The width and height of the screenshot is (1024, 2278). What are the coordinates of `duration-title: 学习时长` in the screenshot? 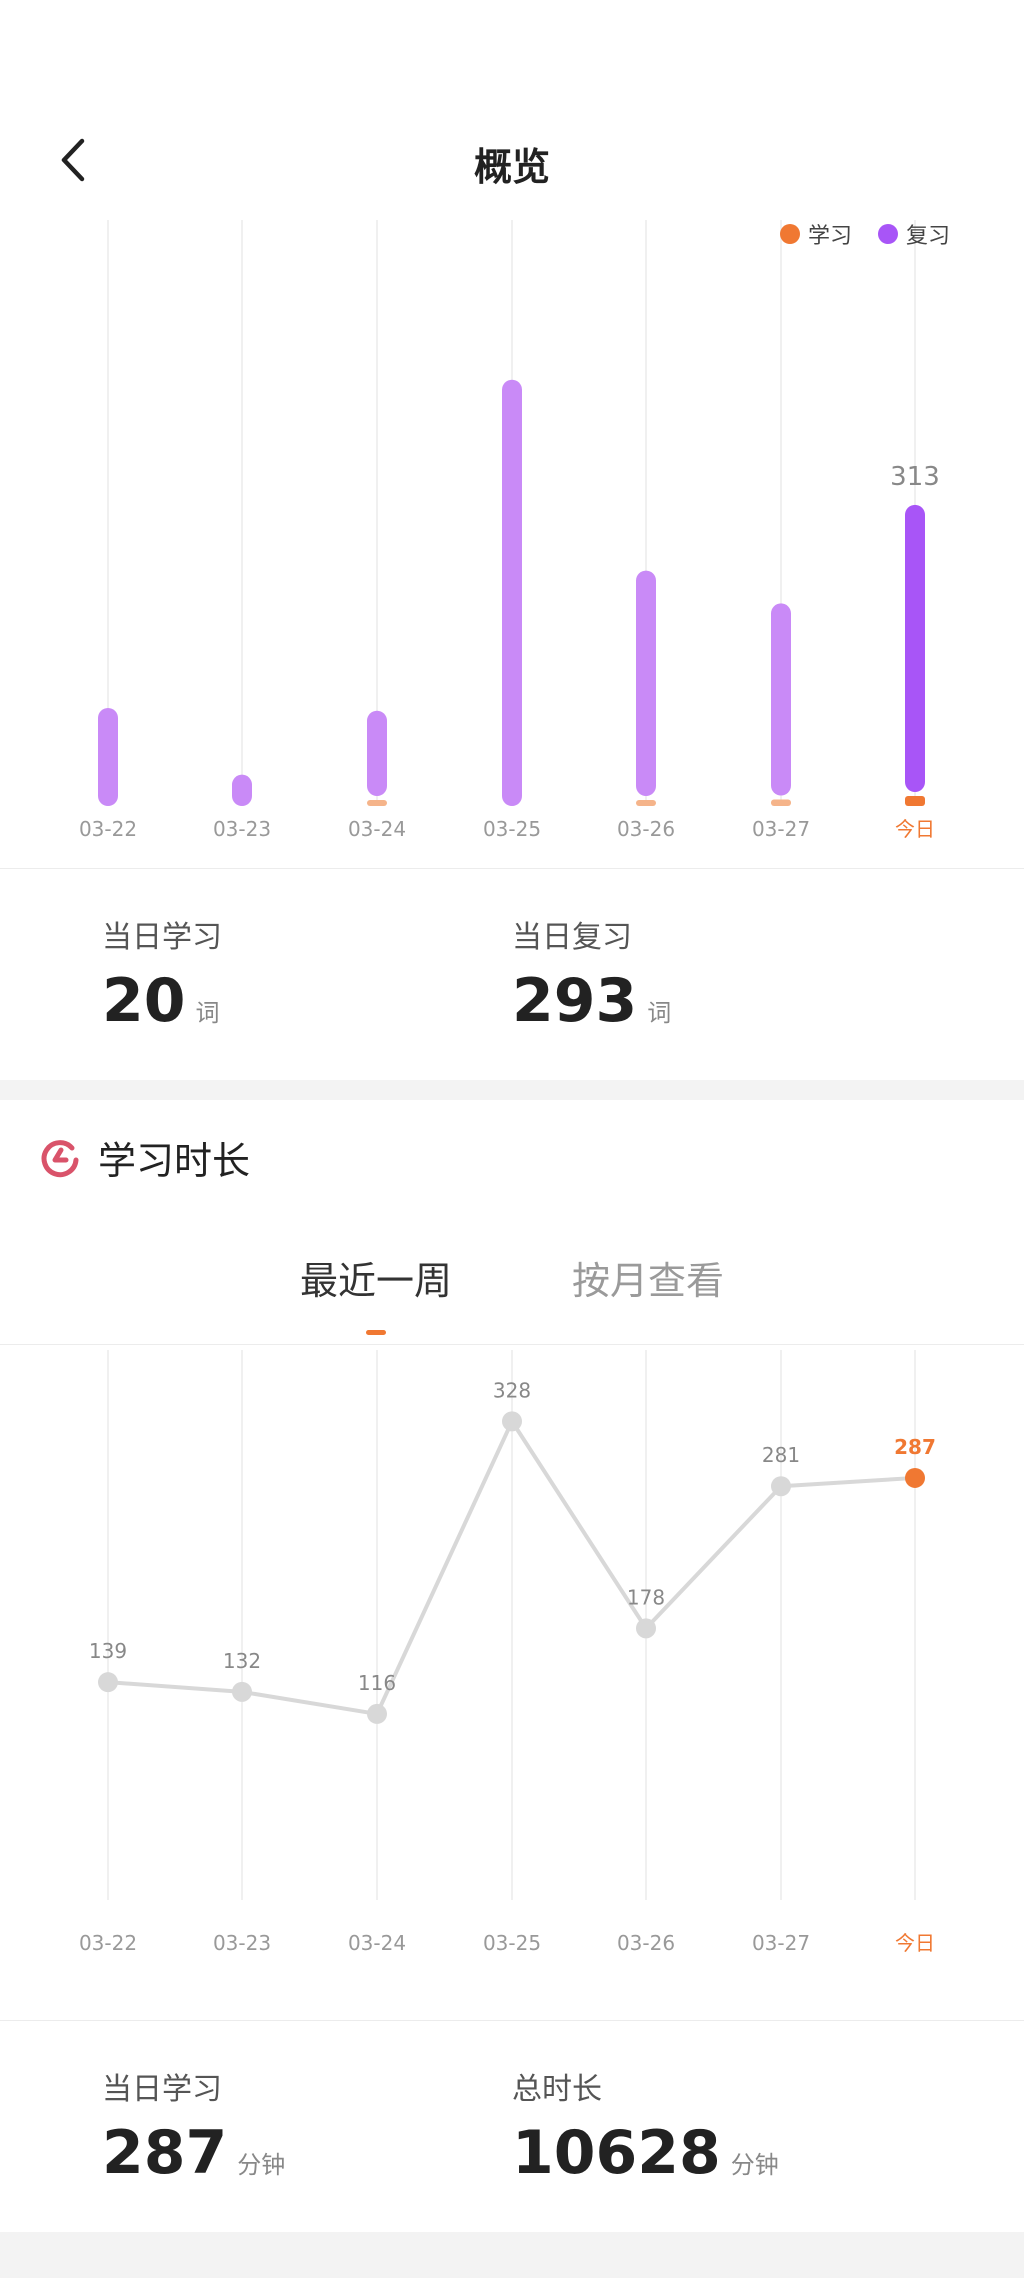 It's located at (174, 1161).